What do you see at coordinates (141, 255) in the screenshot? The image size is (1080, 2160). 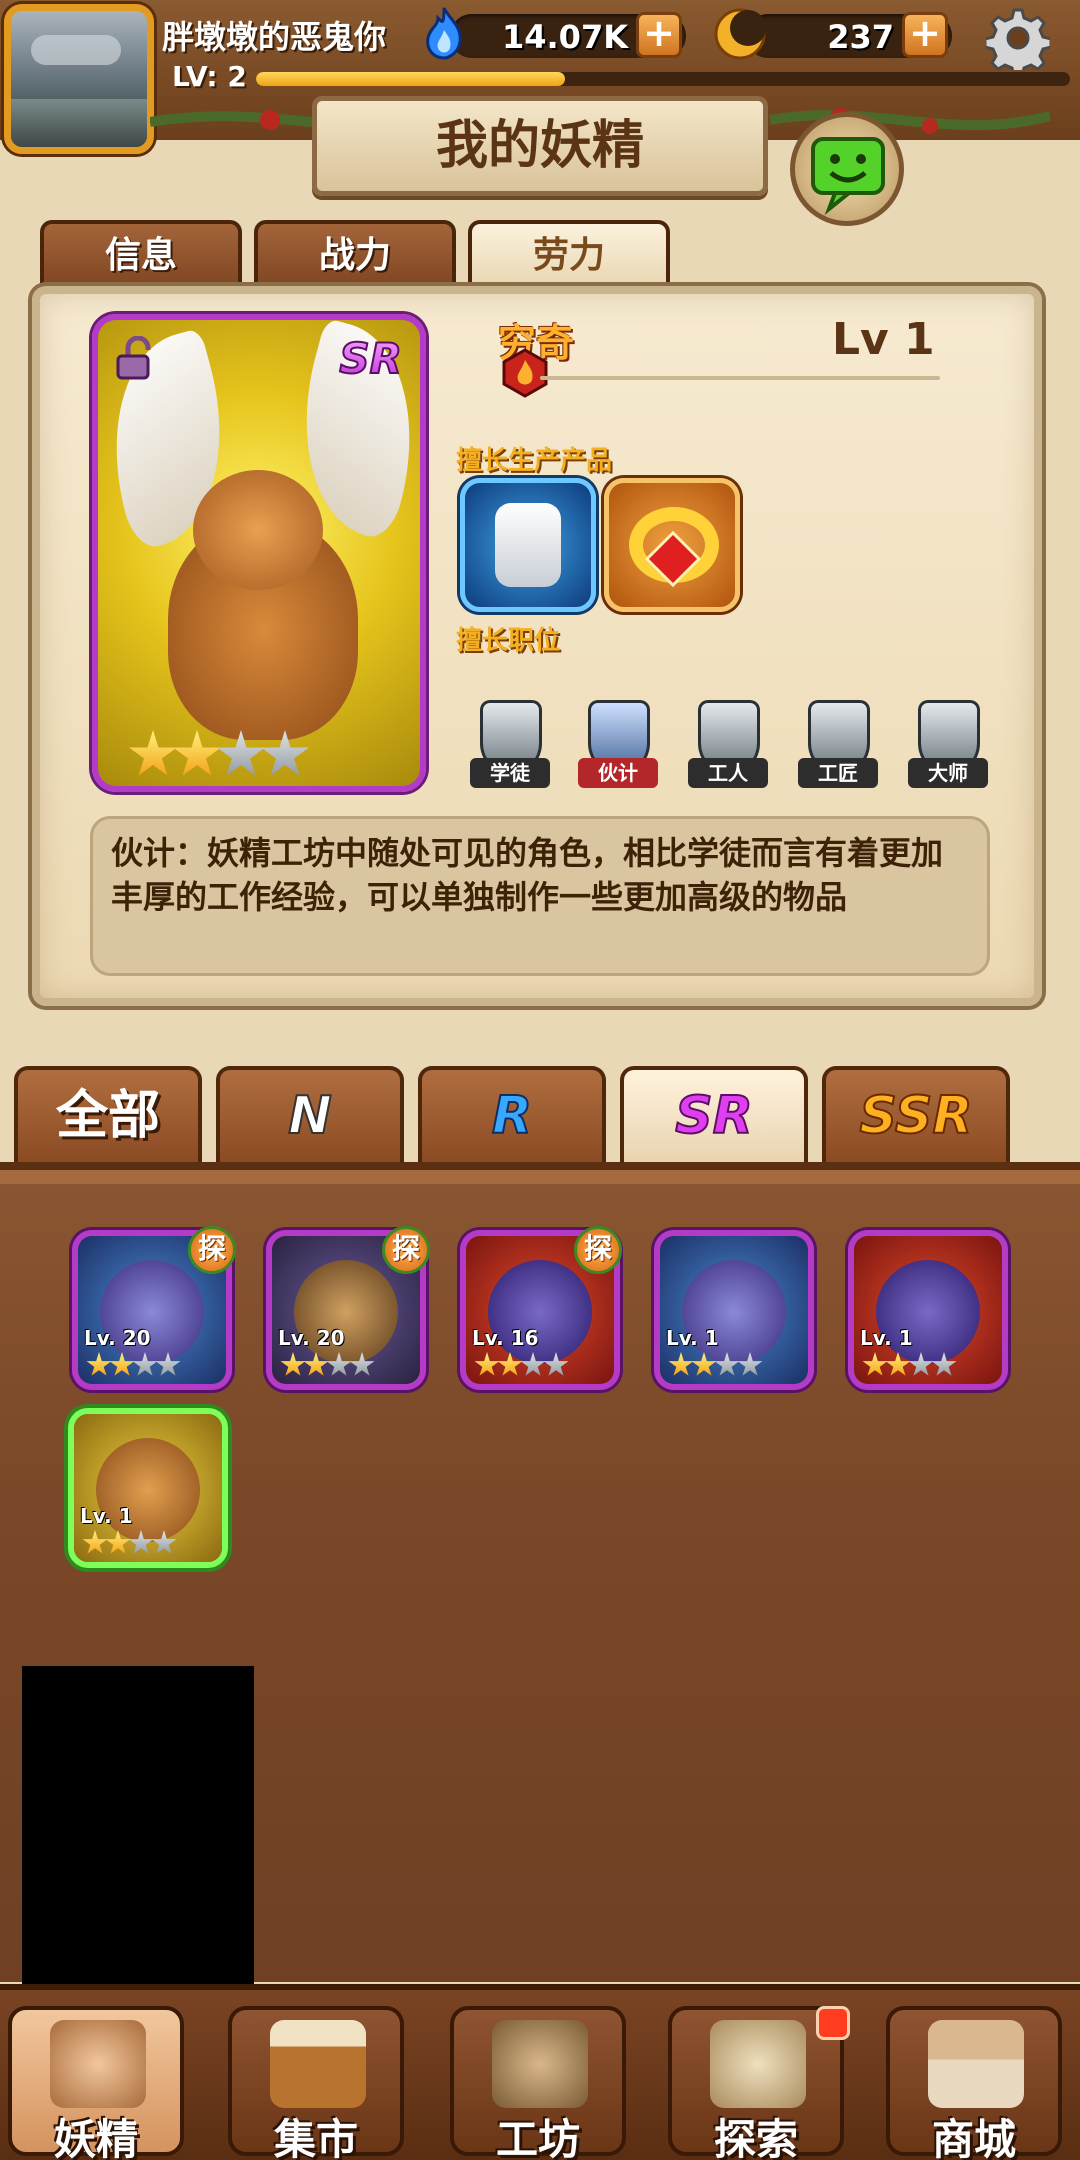 I see `tab-info: 信息` at bounding box center [141, 255].